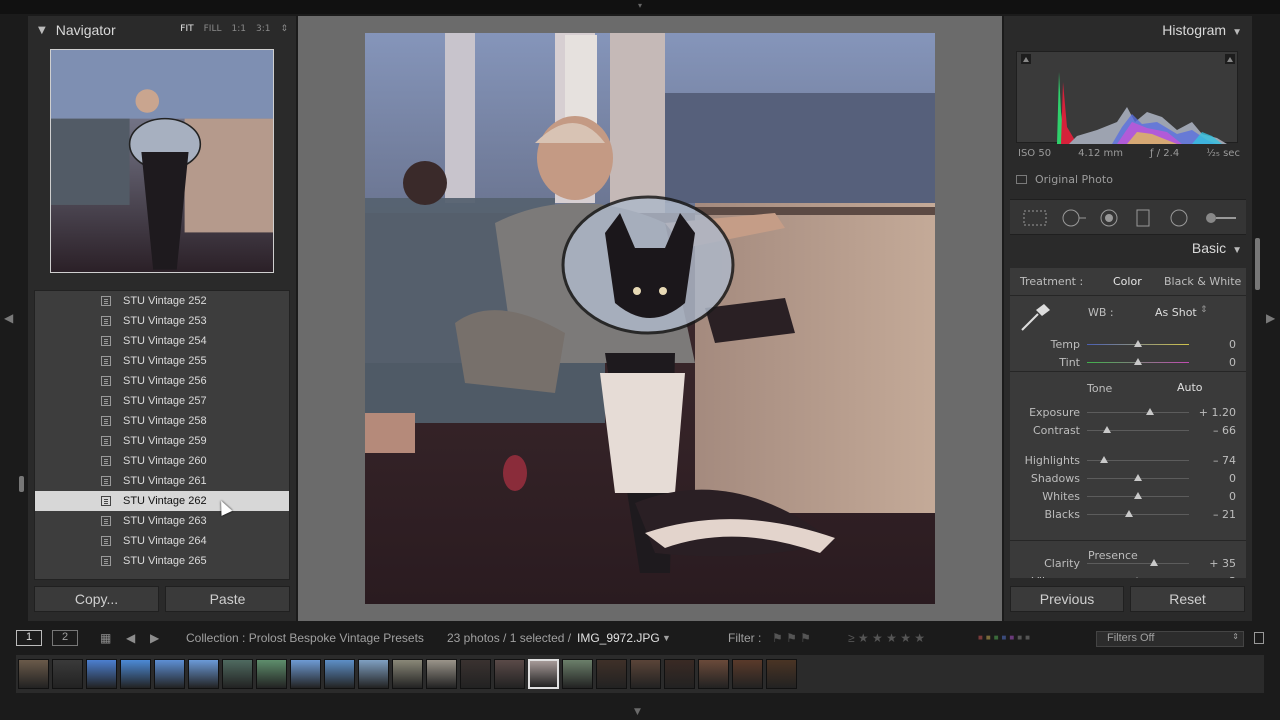  Describe the element at coordinates (1224, 430) in the screenshot. I see `slider-value: – 66` at that location.